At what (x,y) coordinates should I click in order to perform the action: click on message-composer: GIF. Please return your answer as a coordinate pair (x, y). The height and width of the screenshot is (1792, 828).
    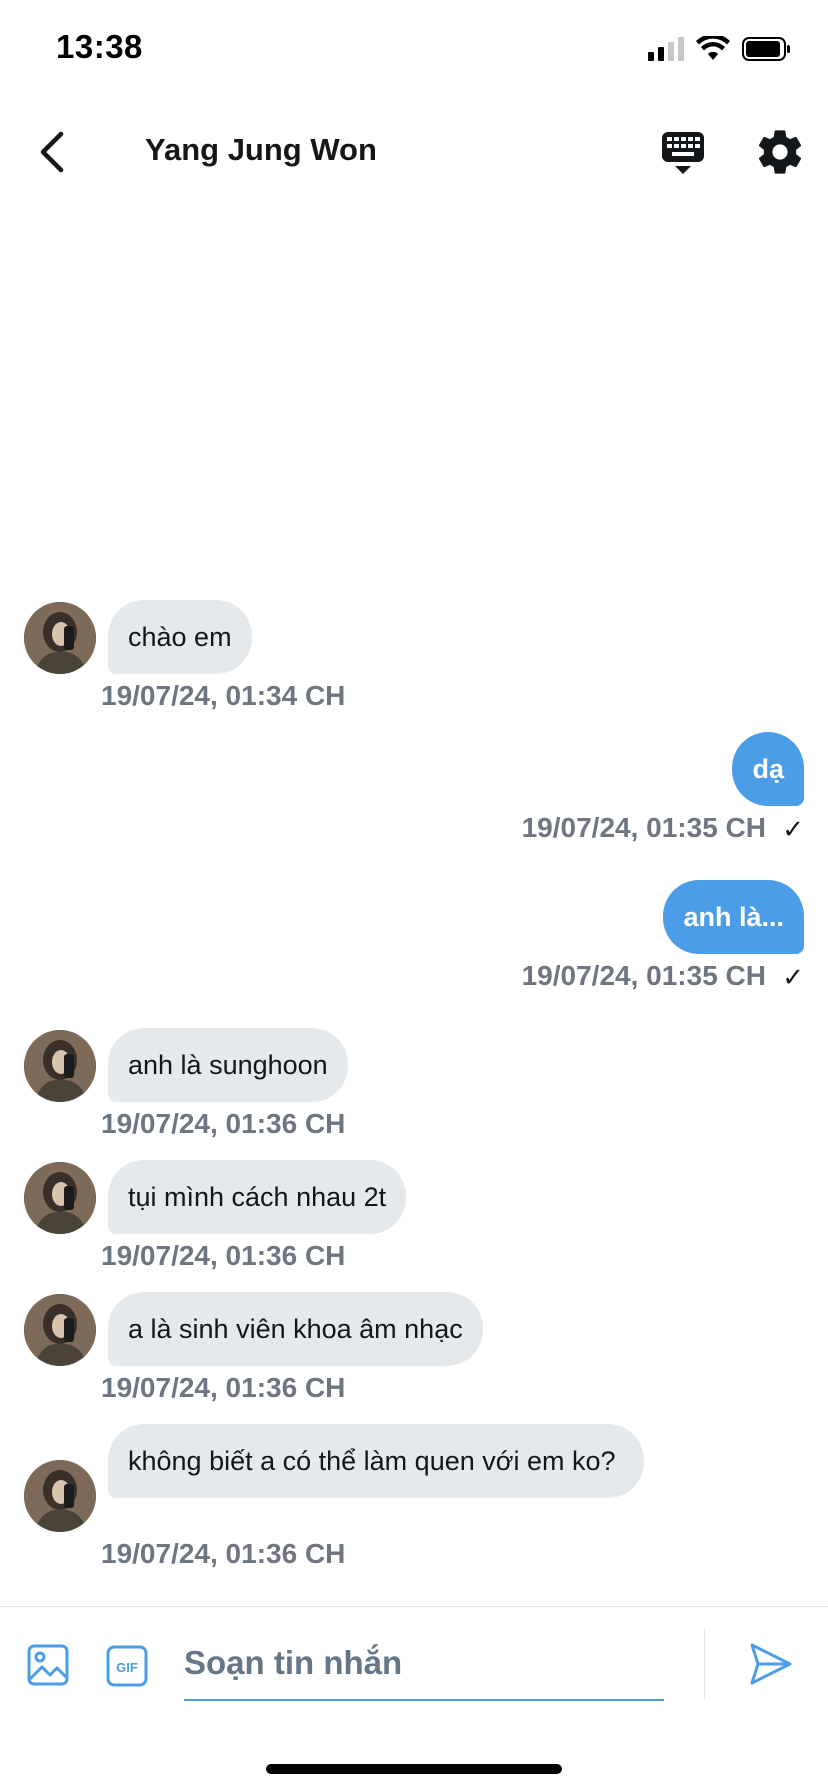
    Looking at the image, I should click on (414, 1662).